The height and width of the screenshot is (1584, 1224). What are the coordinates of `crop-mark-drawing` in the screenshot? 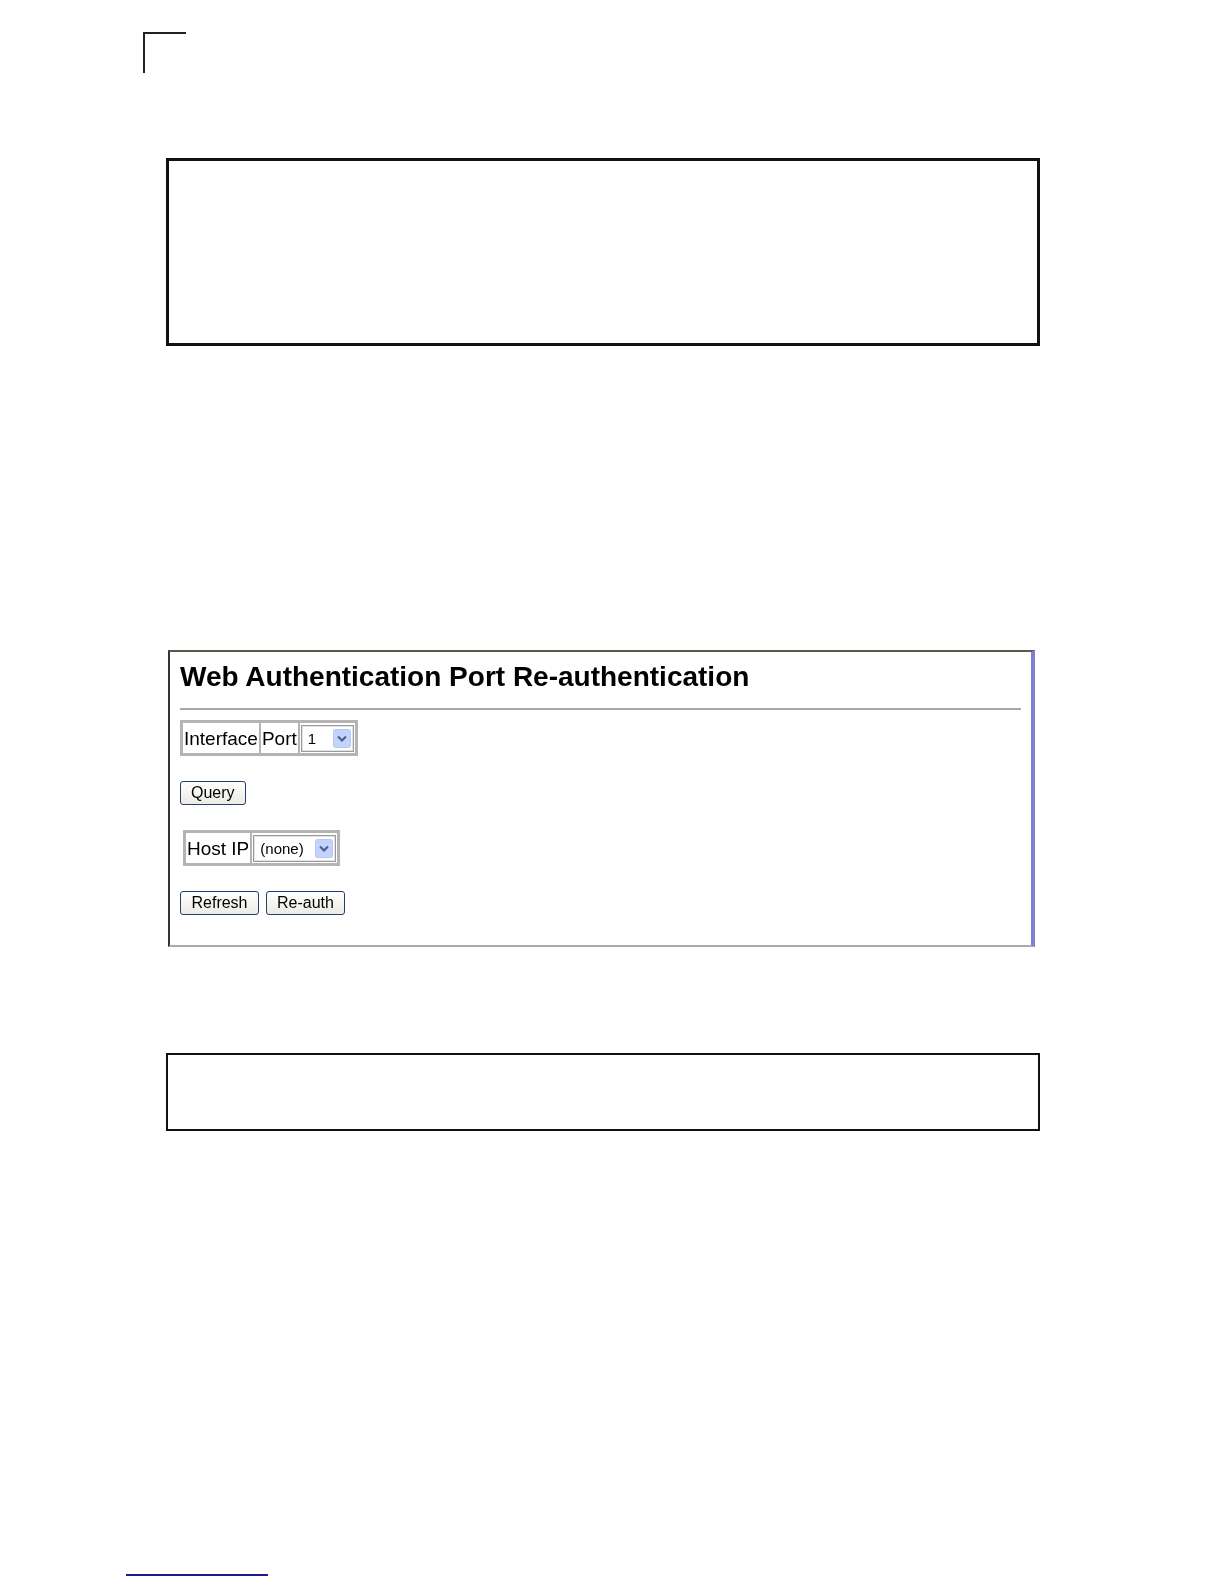 It's located at (164, 52).